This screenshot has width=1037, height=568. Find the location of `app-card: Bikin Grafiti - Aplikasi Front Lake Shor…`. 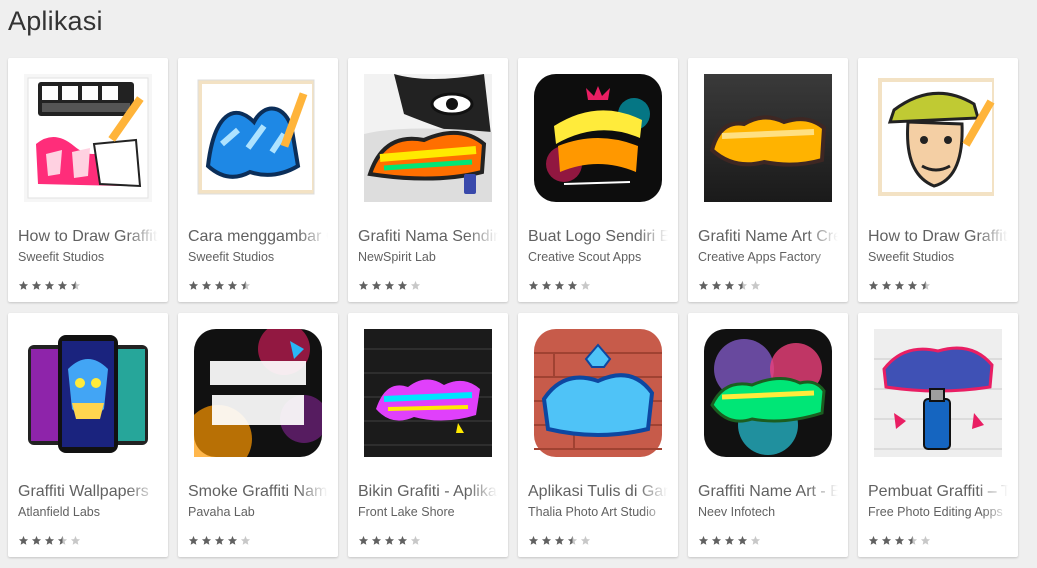

app-card: Bikin Grafiti - Aplikasi Front Lake Shor… is located at coordinates (428, 435).